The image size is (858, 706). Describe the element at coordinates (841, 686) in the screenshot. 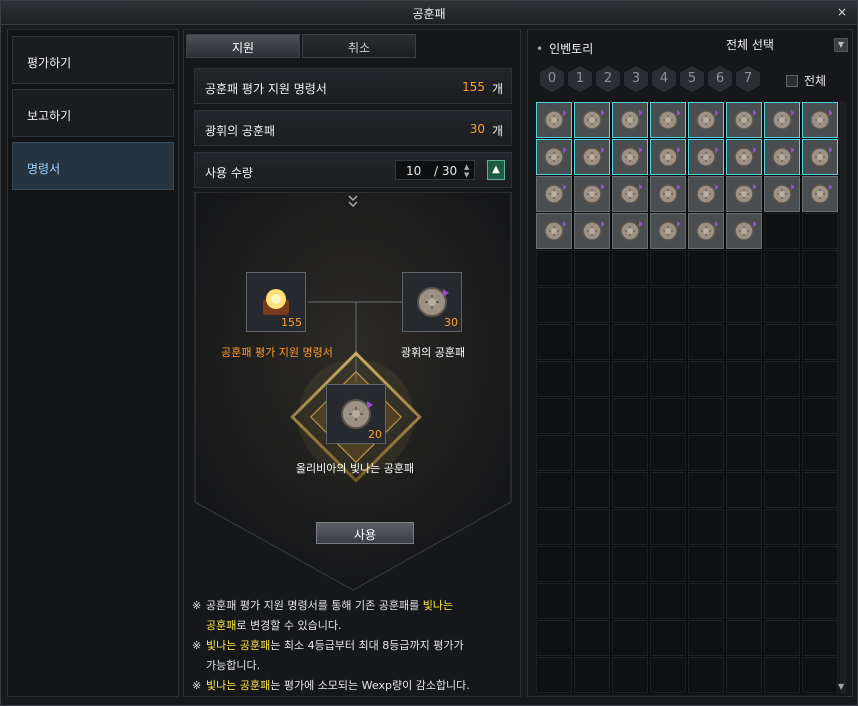

I see `scroll-down-icon: ▼` at that location.